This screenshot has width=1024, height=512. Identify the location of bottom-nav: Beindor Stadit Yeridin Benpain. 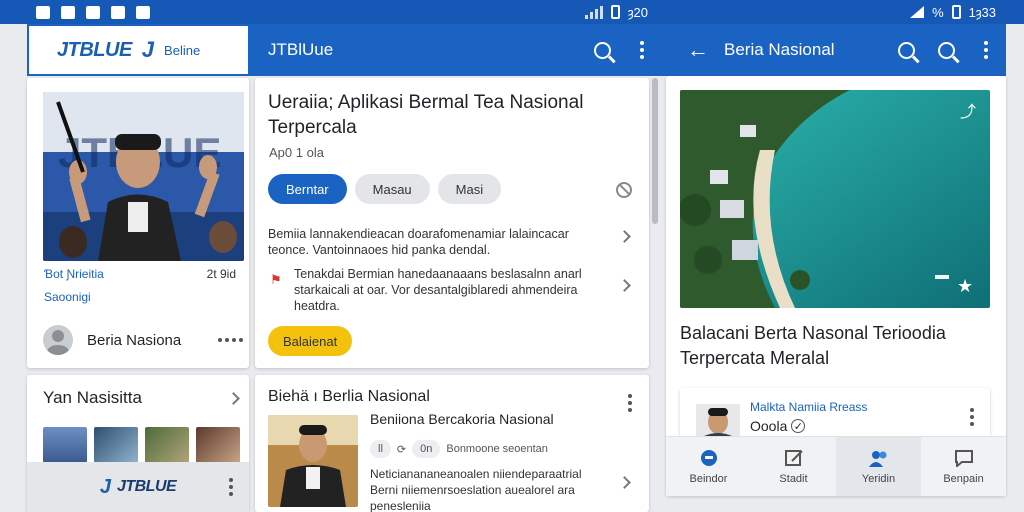
(836, 466).